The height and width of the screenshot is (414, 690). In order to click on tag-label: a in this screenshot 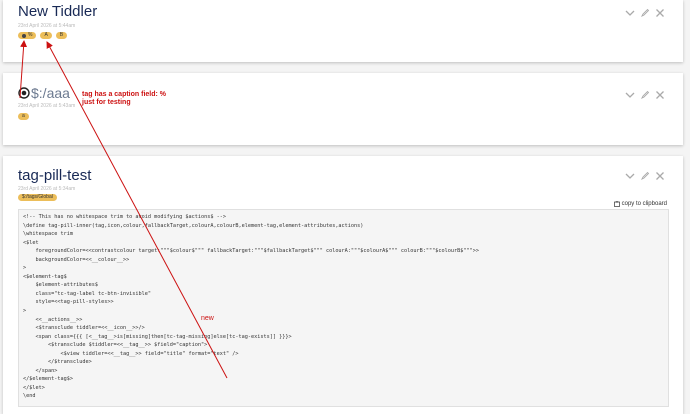, I will do `click(23, 116)`.